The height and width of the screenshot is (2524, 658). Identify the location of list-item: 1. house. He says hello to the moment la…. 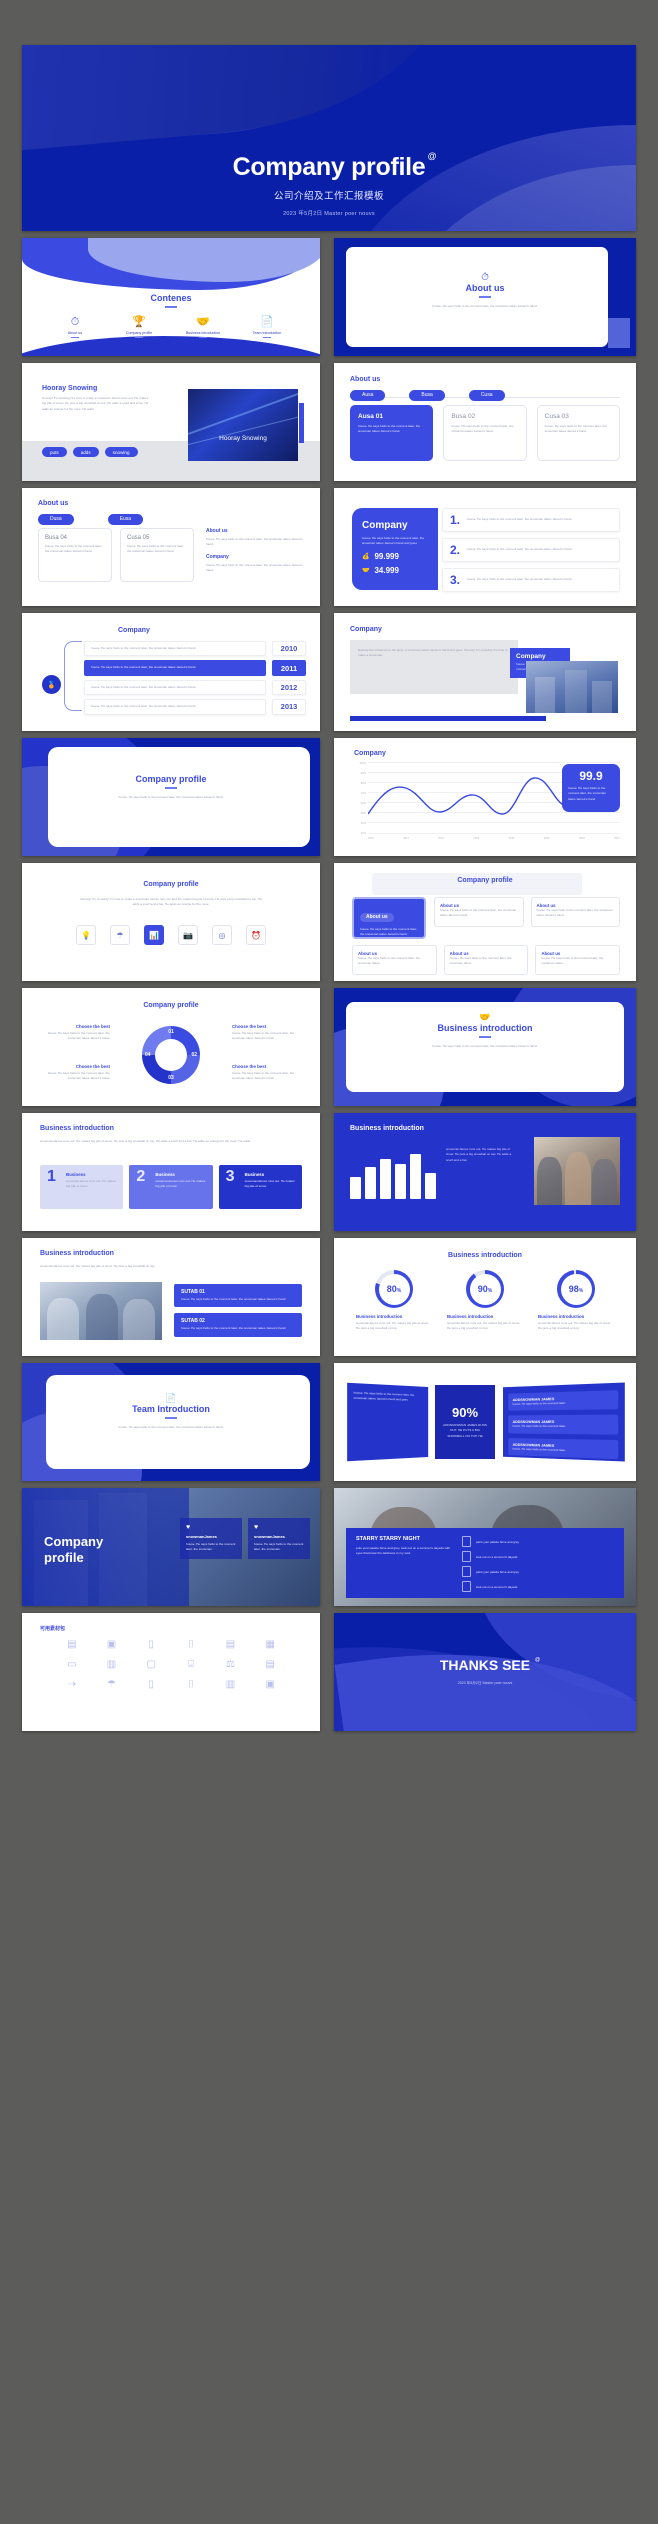
(531, 520).